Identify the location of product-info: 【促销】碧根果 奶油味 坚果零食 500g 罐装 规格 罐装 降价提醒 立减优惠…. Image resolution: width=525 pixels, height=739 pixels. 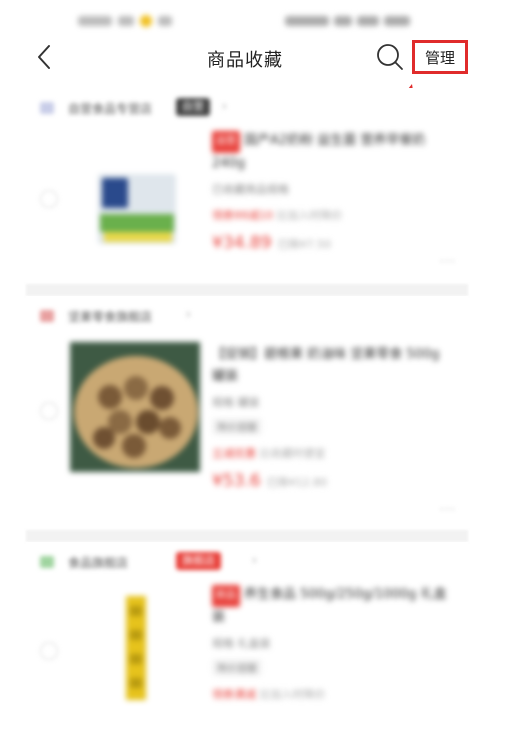
(332, 417).